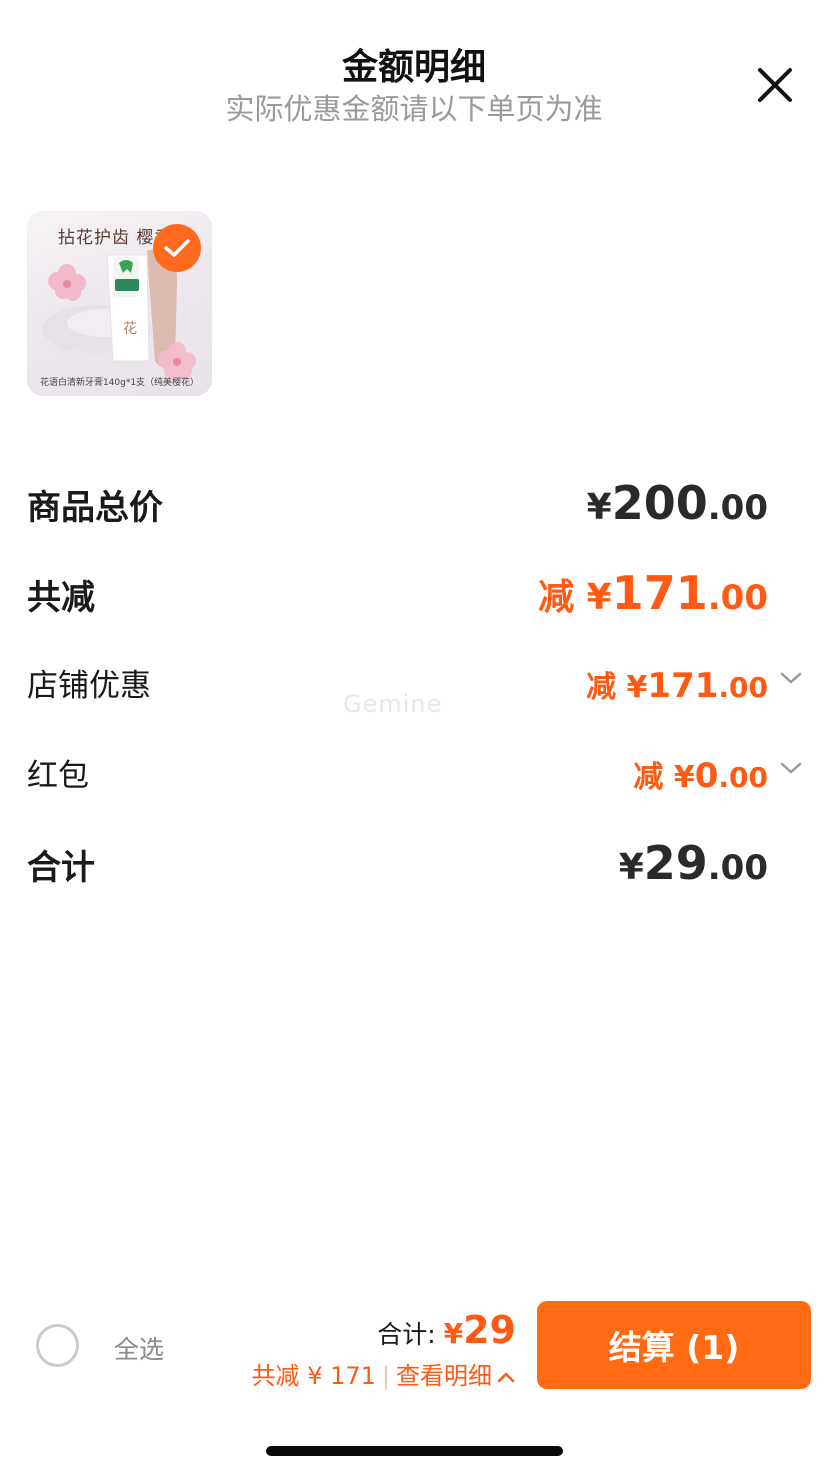 This screenshot has height=1472, width=828. Describe the element at coordinates (61, 598) in the screenshot. I see `total-discount-label: 共减` at that location.